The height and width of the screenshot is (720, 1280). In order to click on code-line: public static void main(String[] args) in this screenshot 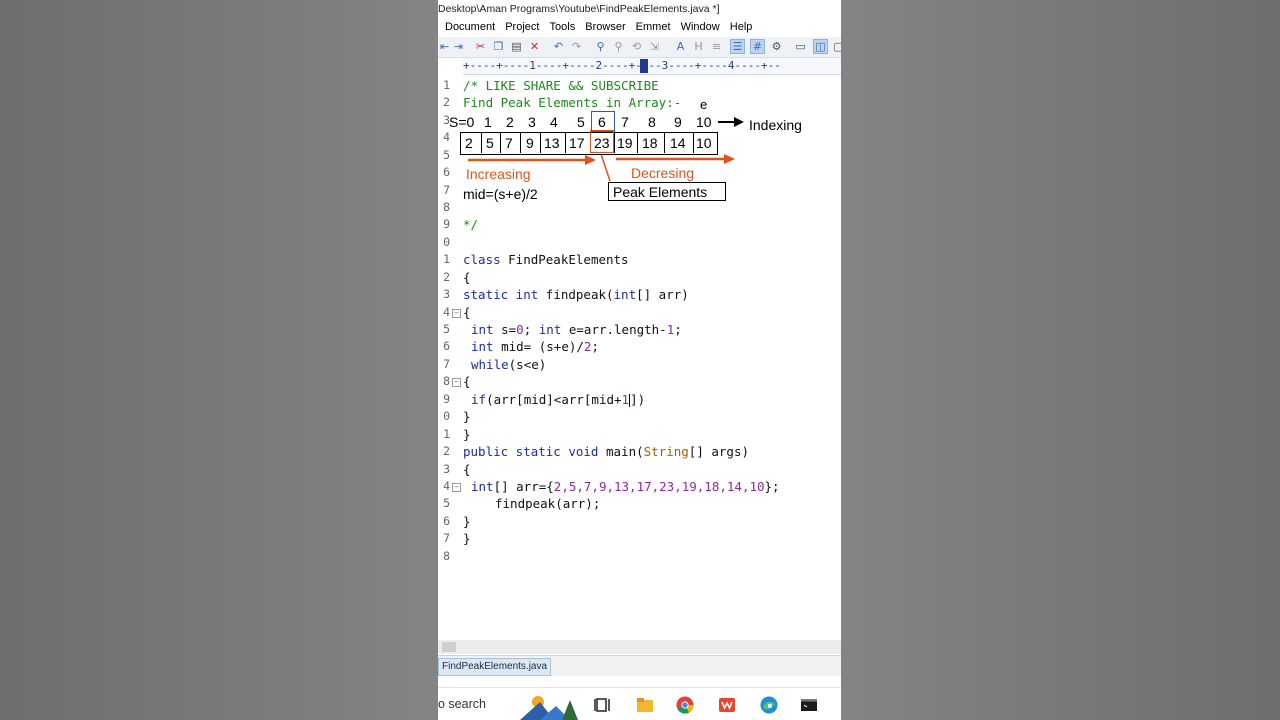, I will do `click(606, 451)`.